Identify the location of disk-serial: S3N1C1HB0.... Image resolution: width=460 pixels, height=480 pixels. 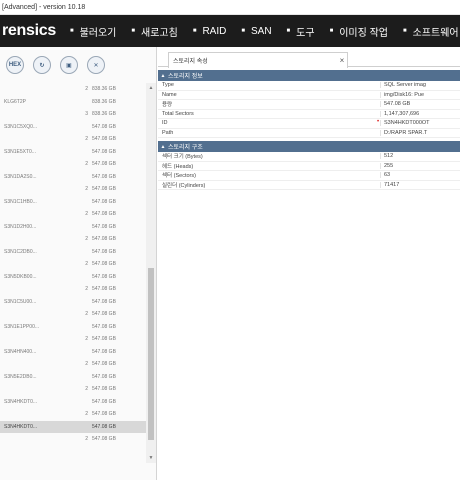
(20, 201).